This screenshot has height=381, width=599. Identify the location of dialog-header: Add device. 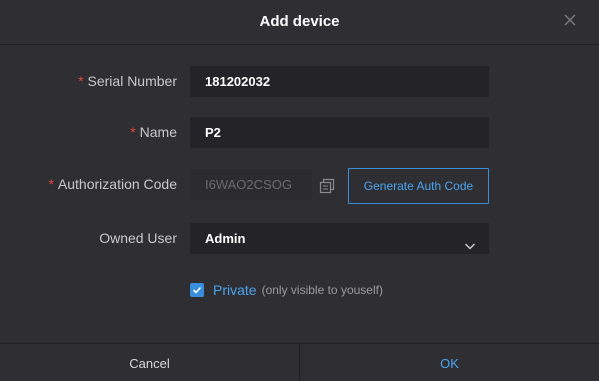
(299, 22).